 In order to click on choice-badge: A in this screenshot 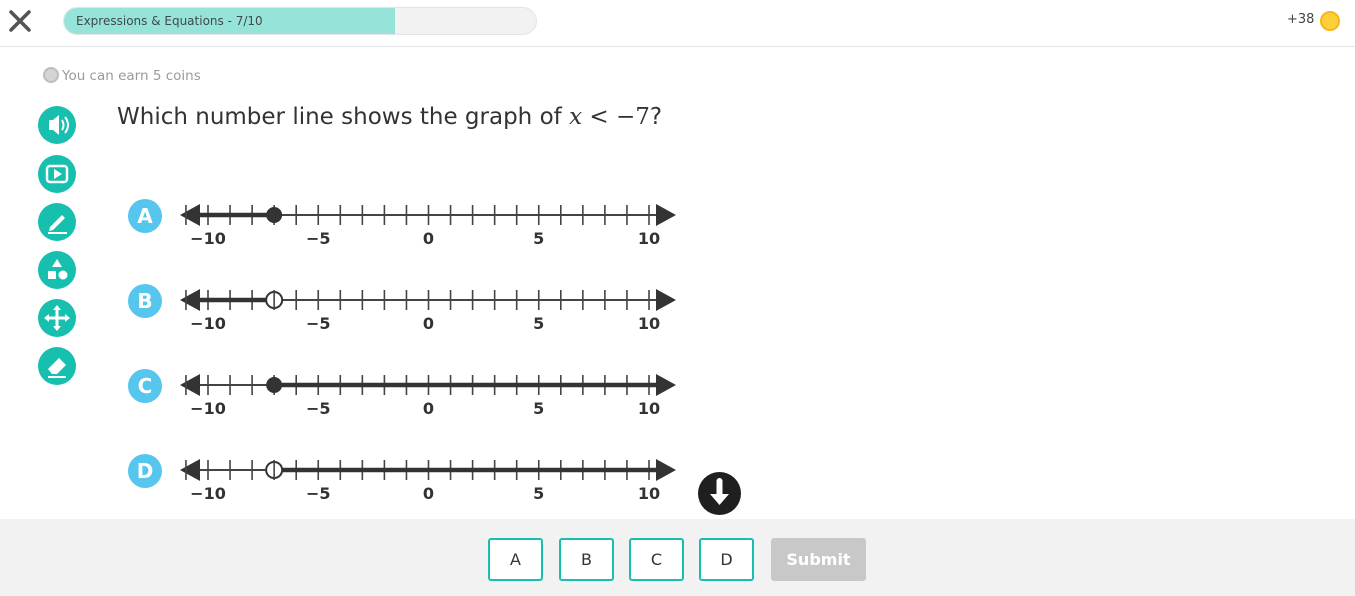, I will do `click(145, 216)`.